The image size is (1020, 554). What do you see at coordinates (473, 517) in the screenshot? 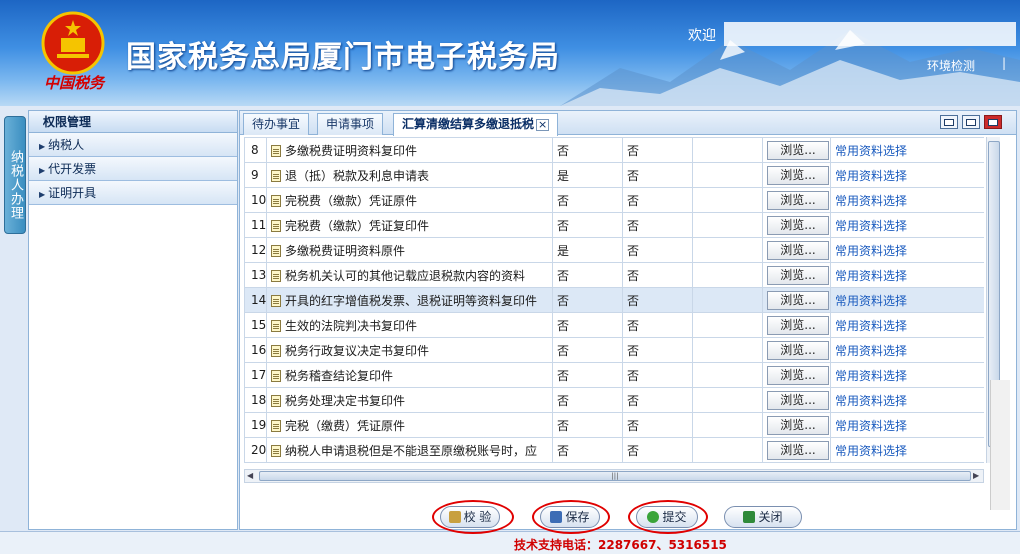
I see `highlight-circle` at bounding box center [473, 517].